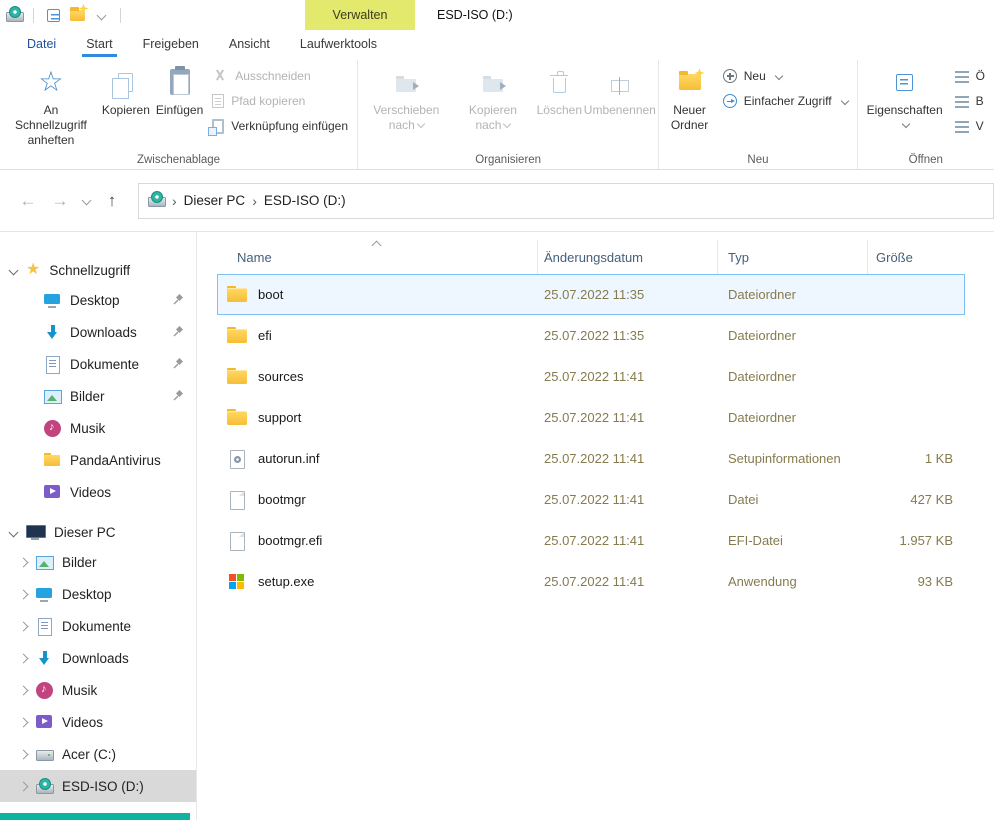  Describe the element at coordinates (208, 201) in the screenshot. I see `breadcrumb-item: › Dieser PC` at that location.